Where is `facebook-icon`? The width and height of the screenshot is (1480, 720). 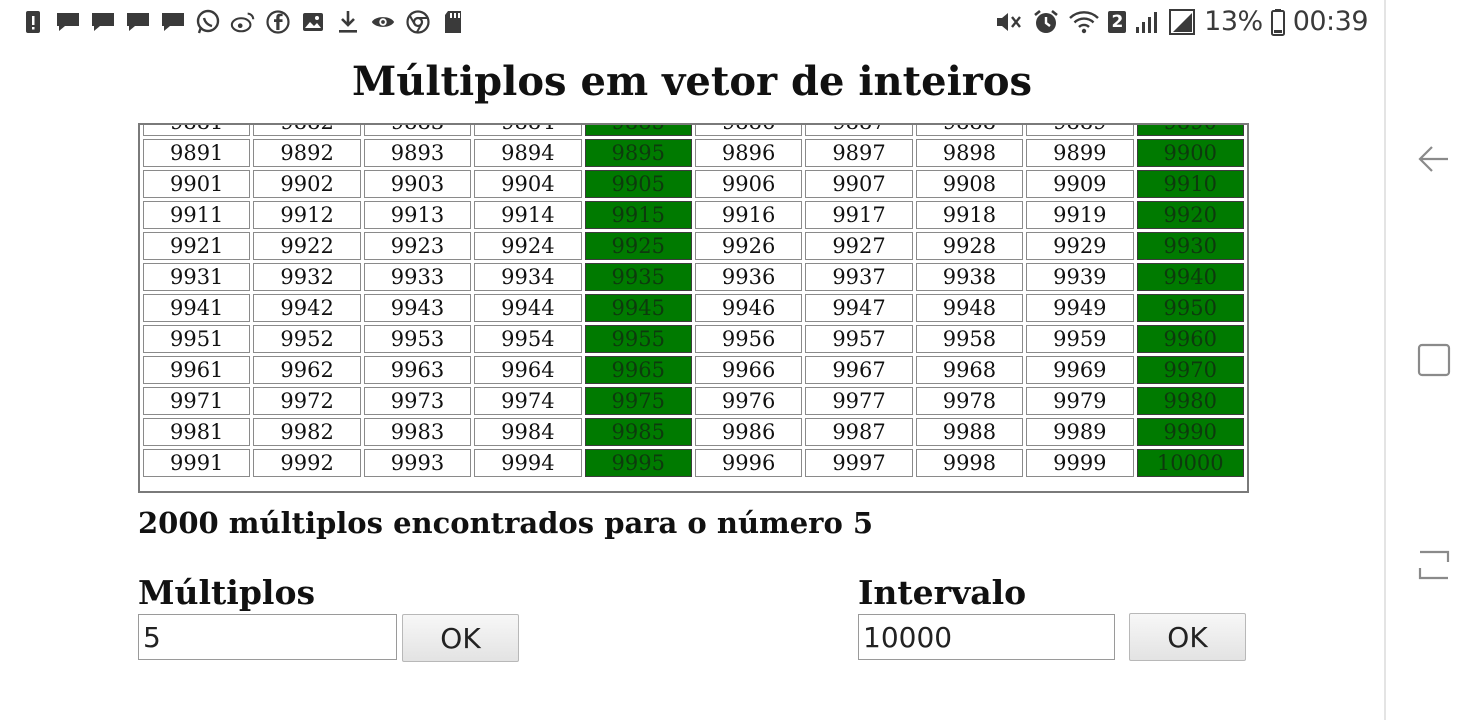
facebook-icon is located at coordinates (278, 22).